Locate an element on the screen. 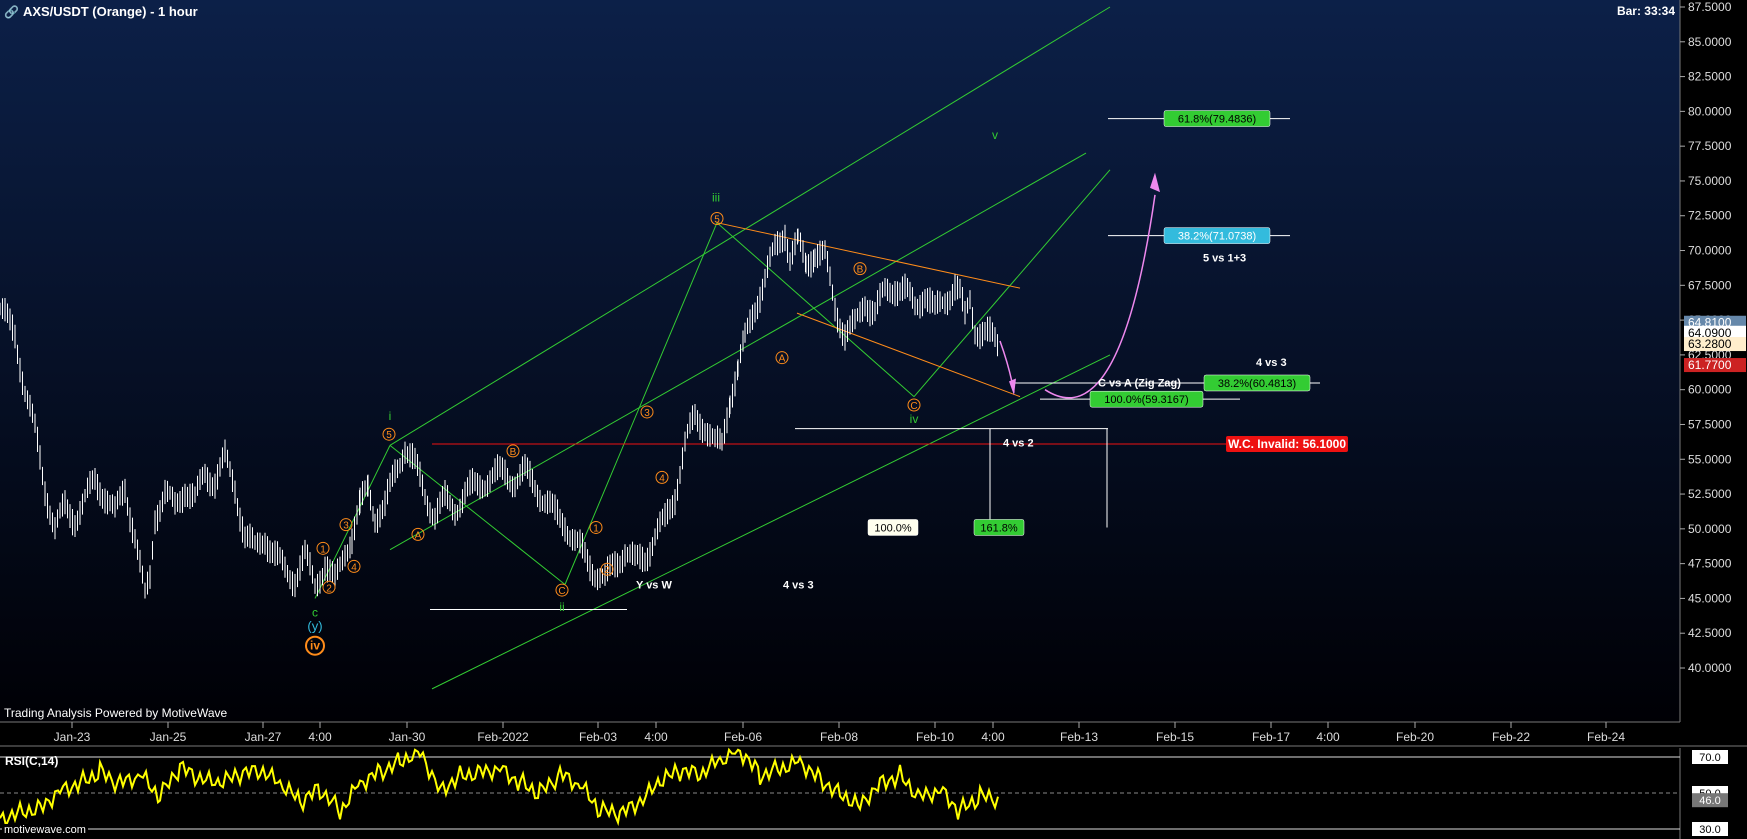 The image size is (1747, 839). time-tick-label: Feb-17 is located at coordinates (1271, 737).